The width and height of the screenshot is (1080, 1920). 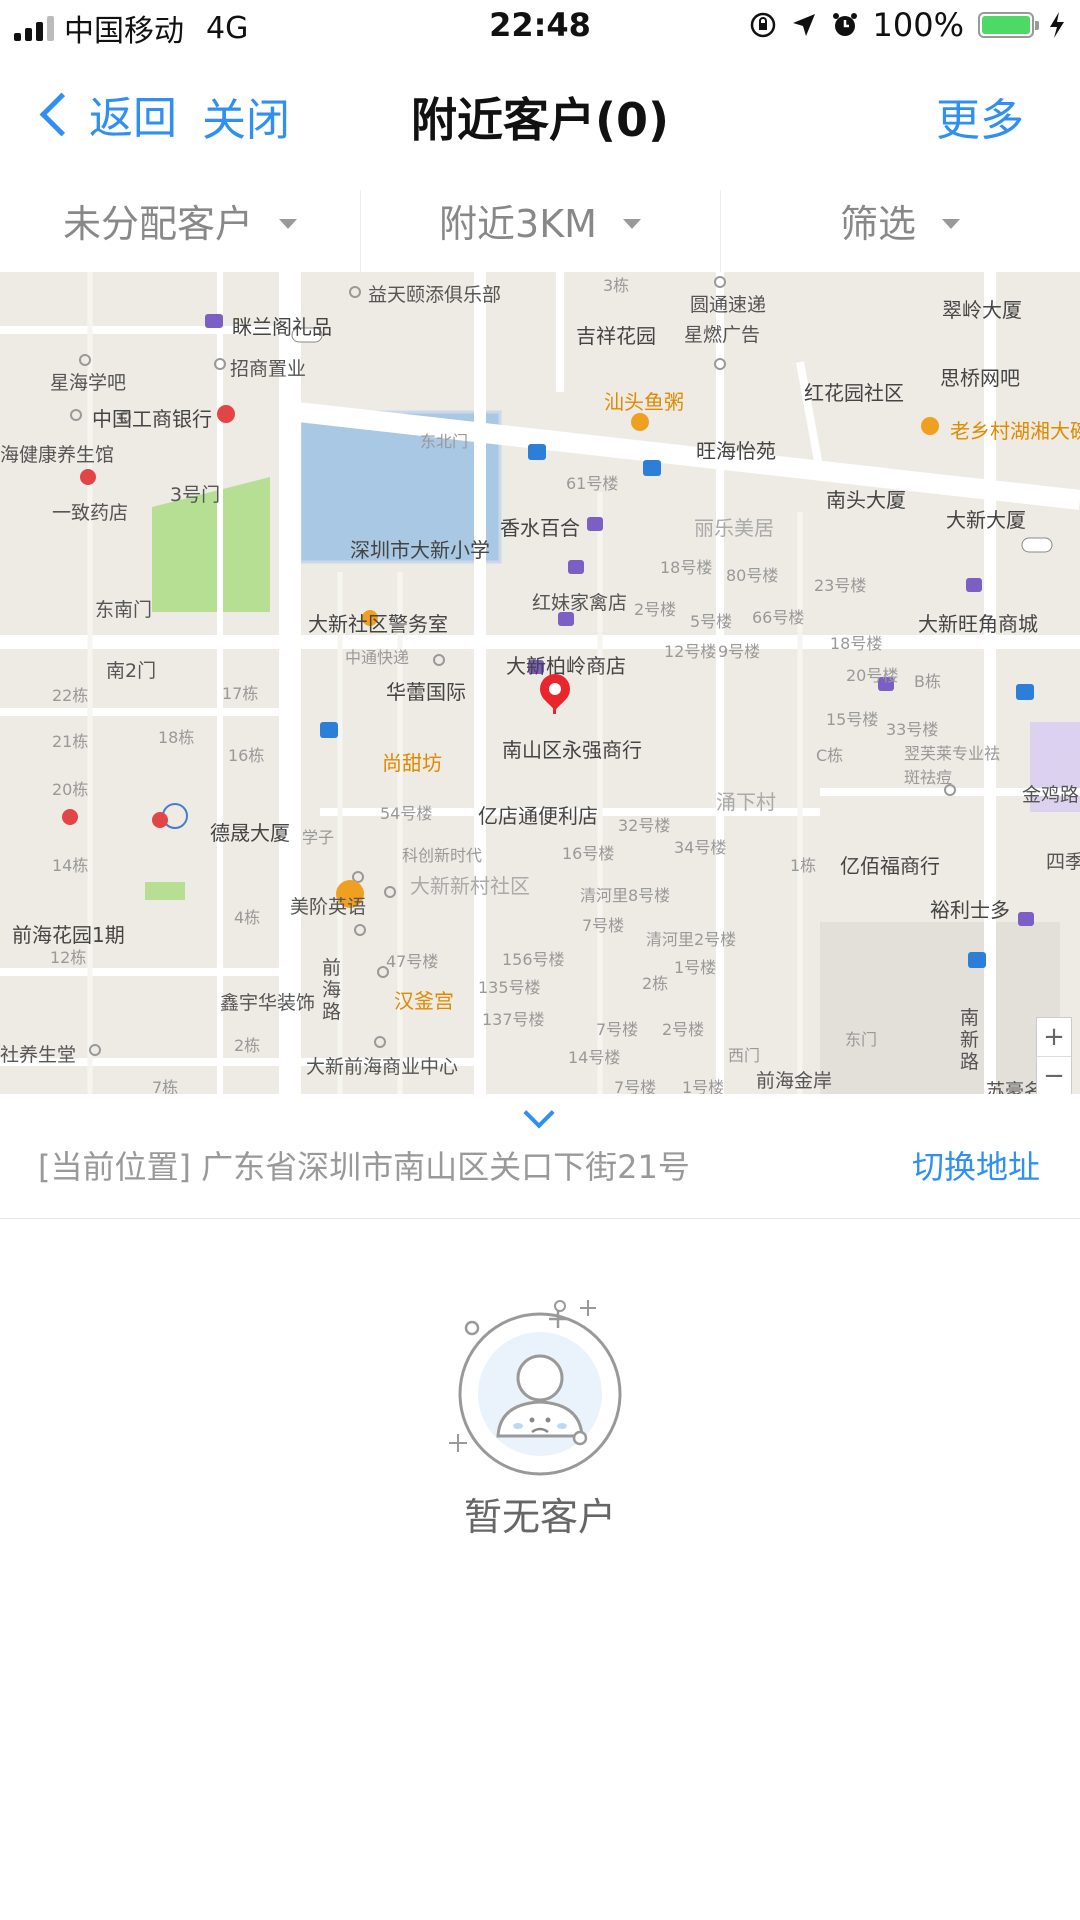 What do you see at coordinates (803, 25) in the screenshot?
I see `location-arrow-icon` at bounding box center [803, 25].